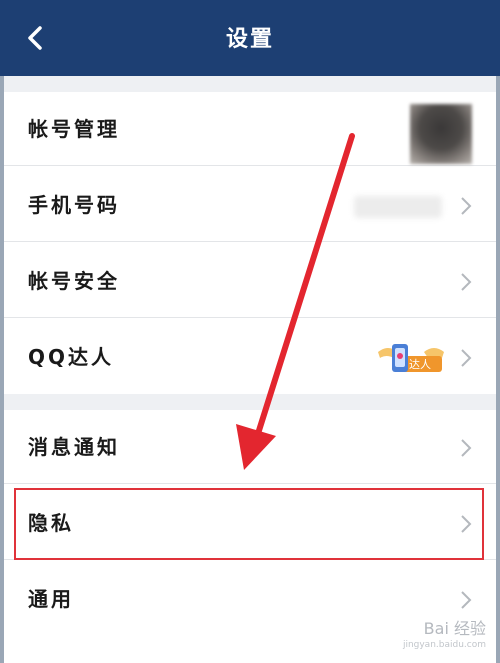 This screenshot has width=500, height=663. I want to click on row-label: 消息通知, so click(74, 447).